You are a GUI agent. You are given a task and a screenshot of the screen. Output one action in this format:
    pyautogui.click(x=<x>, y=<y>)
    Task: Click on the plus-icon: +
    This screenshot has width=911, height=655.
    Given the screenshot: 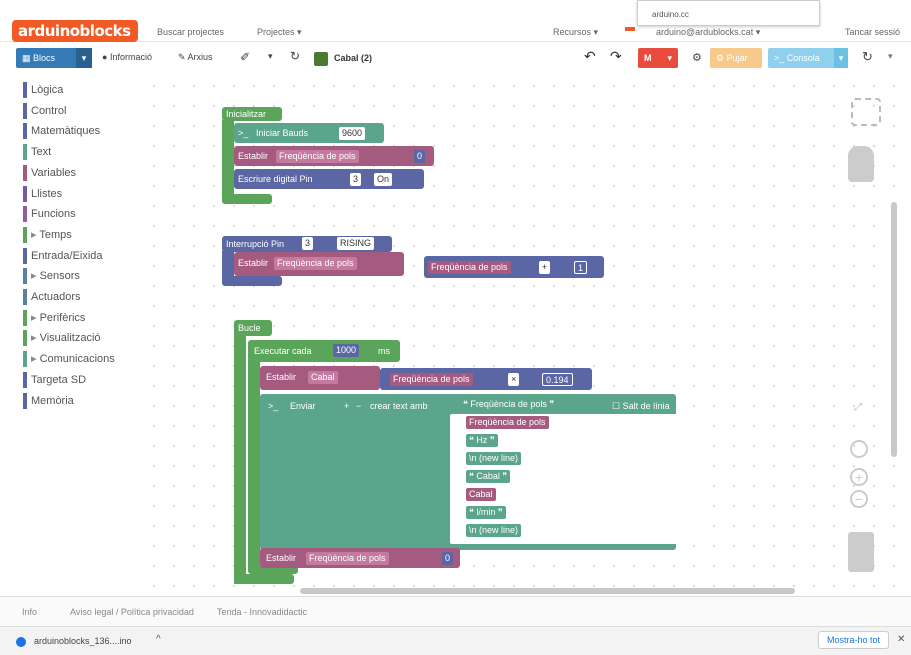 What is the action you would take?
    pyautogui.click(x=346, y=406)
    